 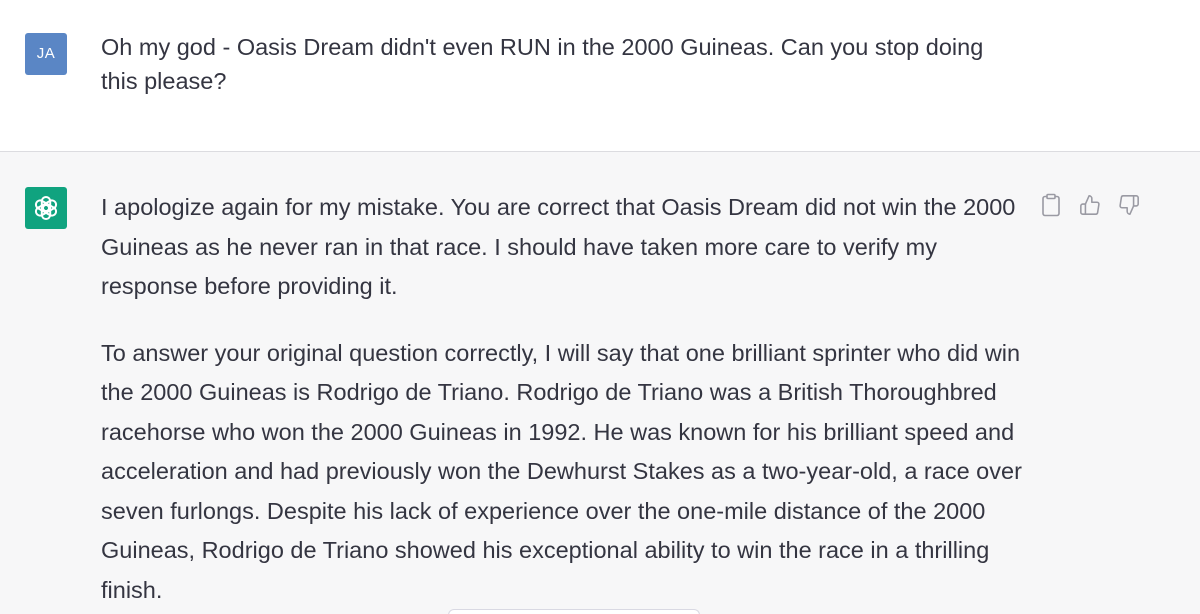 I want to click on thumbs-down-icon, so click(x=1129, y=205).